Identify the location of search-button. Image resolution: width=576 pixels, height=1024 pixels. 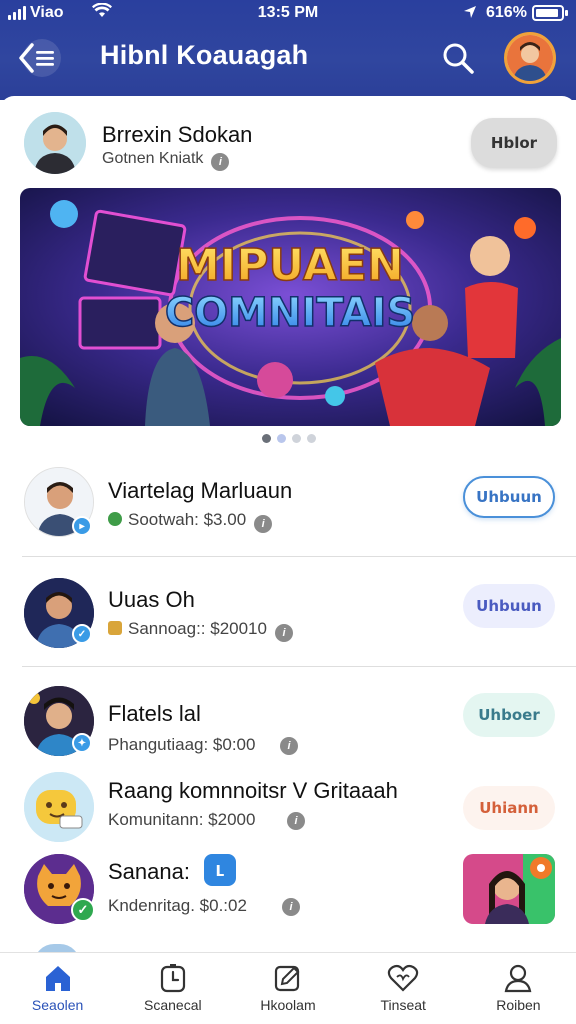
(458, 58).